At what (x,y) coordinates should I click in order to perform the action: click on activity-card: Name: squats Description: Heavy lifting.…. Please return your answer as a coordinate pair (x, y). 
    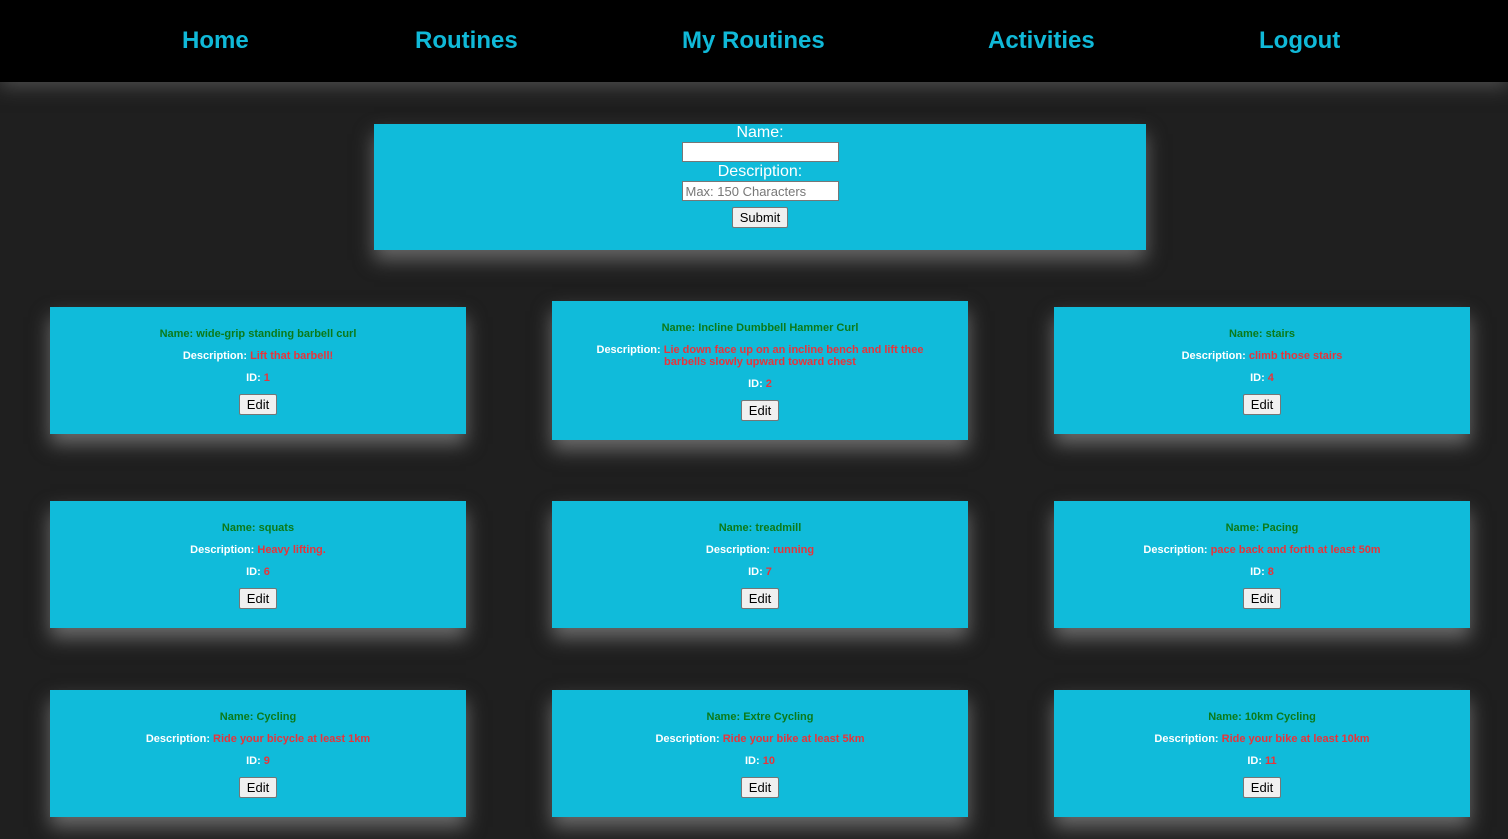
    Looking at the image, I should click on (258, 564).